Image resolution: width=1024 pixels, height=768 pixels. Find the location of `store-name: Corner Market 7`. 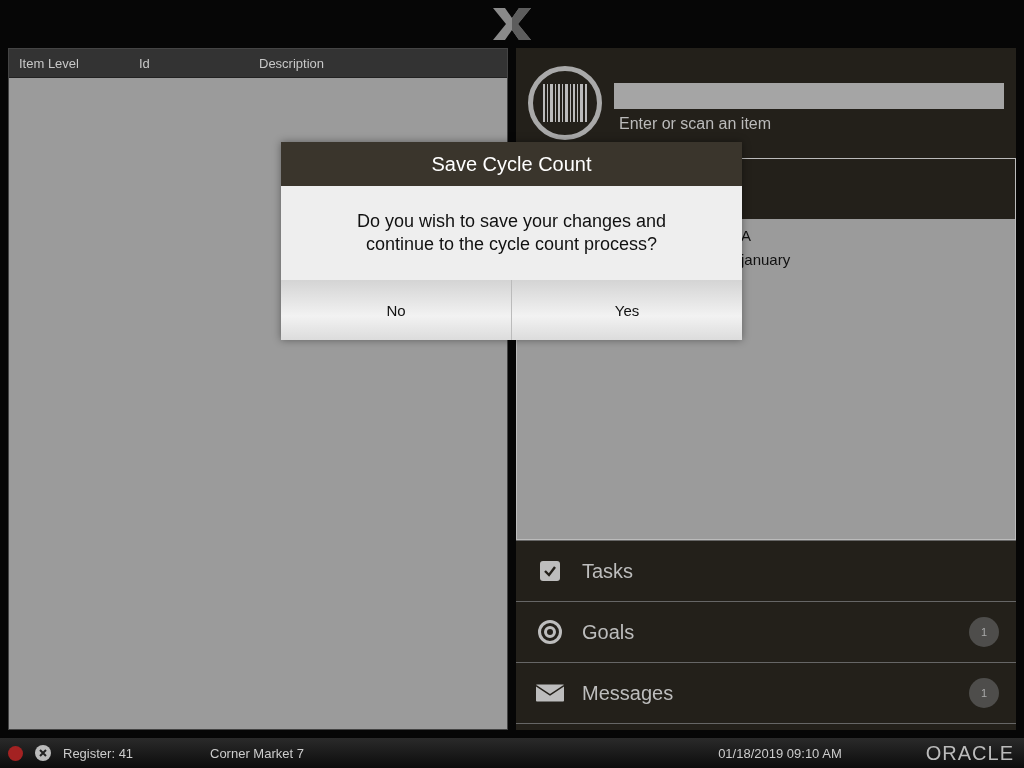

store-name: Corner Market 7 is located at coordinates (257, 753).